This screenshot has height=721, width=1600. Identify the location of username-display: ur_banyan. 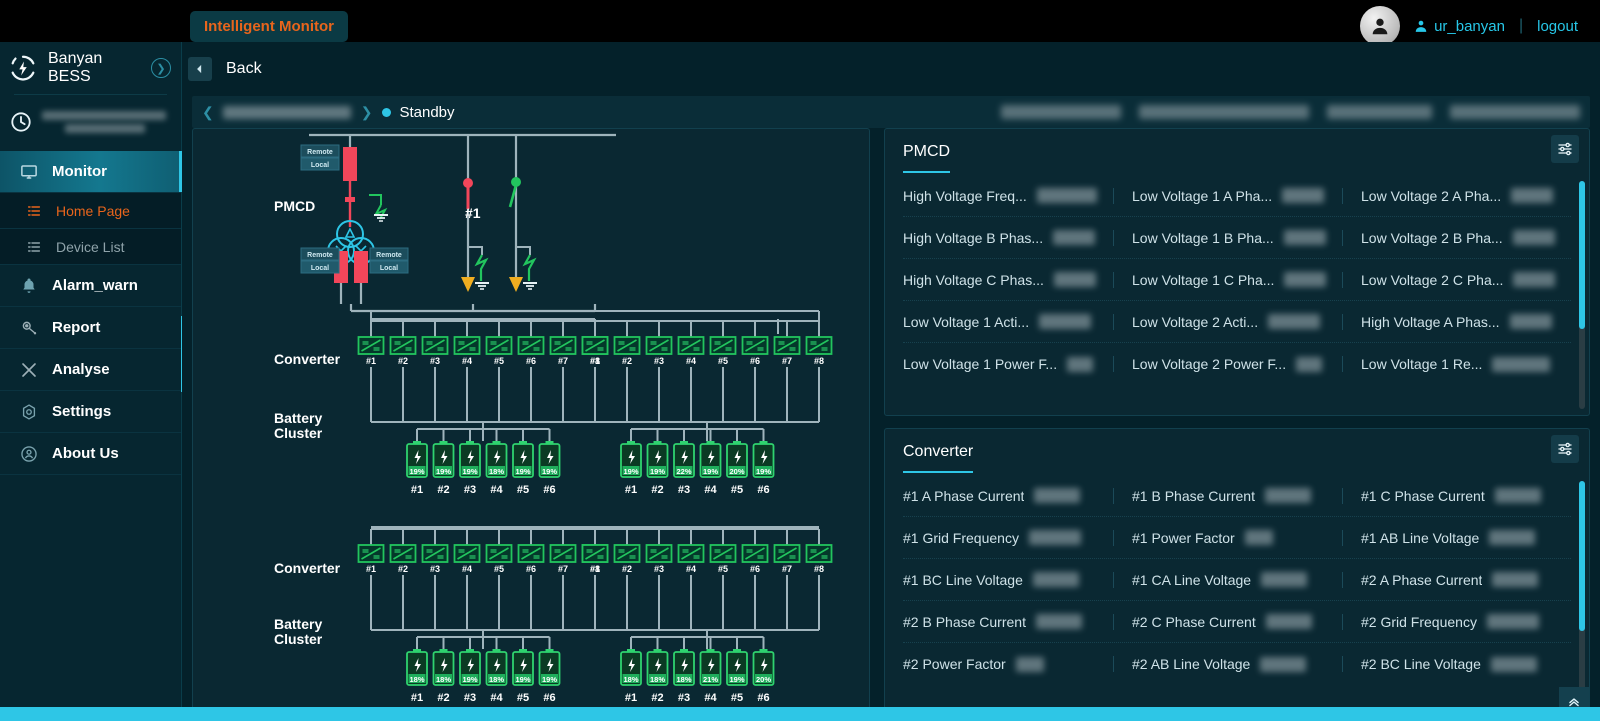
(1459, 26).